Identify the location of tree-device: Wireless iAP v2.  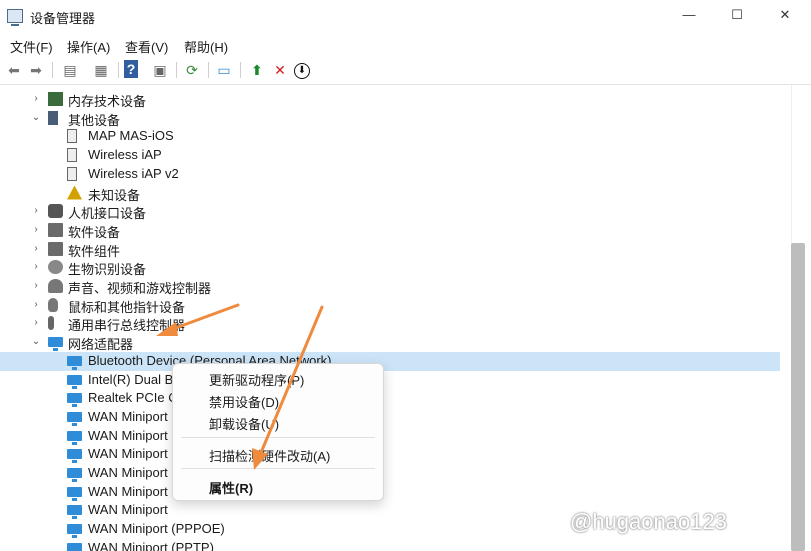
(390, 174).